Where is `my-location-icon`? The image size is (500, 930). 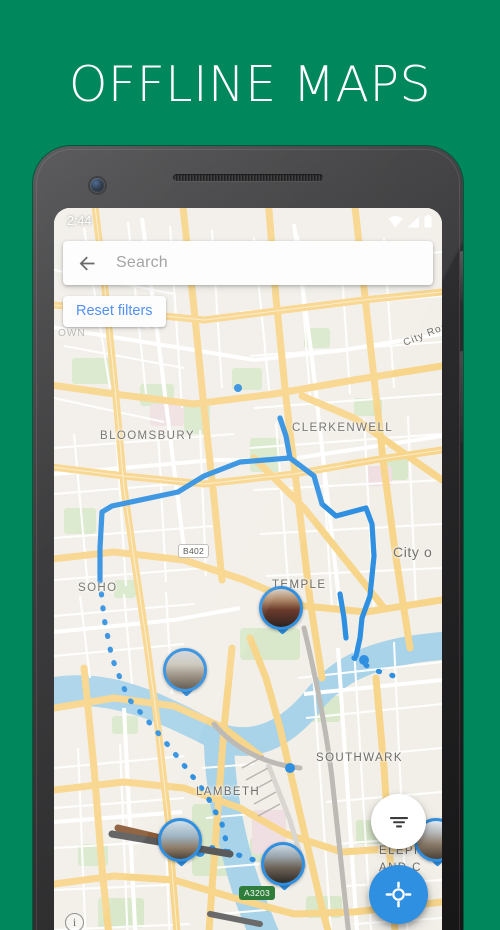
my-location-icon is located at coordinates (398, 894).